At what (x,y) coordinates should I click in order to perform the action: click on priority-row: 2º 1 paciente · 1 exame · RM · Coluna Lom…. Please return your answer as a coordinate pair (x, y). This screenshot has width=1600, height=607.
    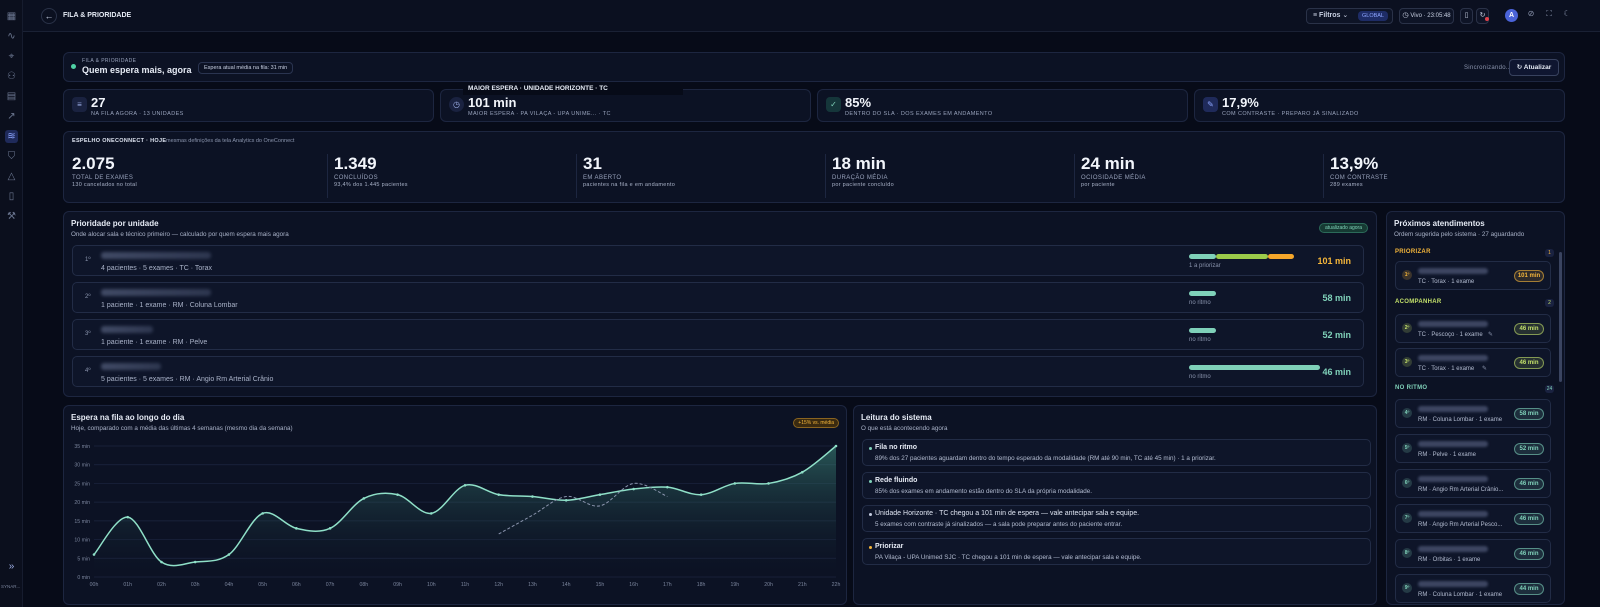
    Looking at the image, I should click on (718, 297).